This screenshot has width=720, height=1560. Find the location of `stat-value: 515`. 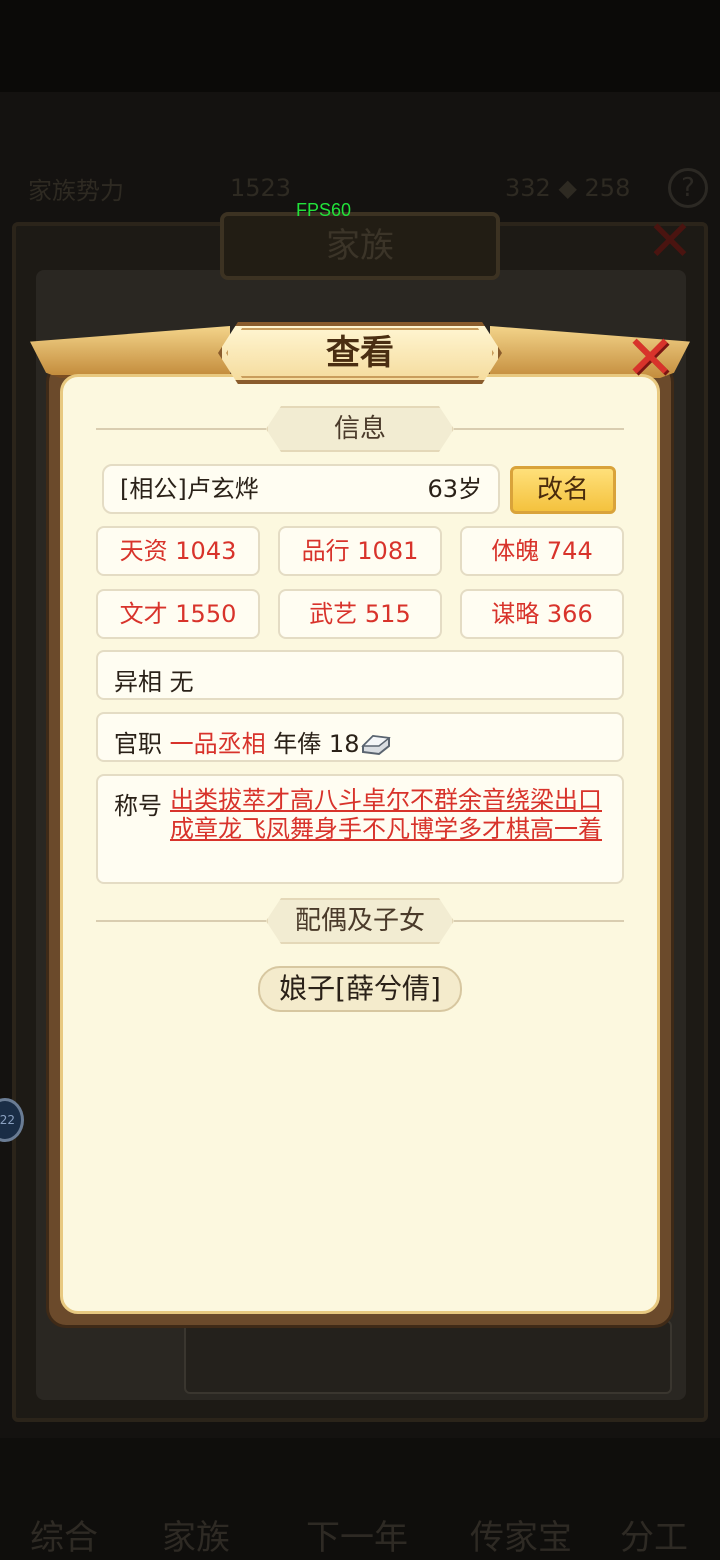

stat-value: 515 is located at coordinates (387, 614).